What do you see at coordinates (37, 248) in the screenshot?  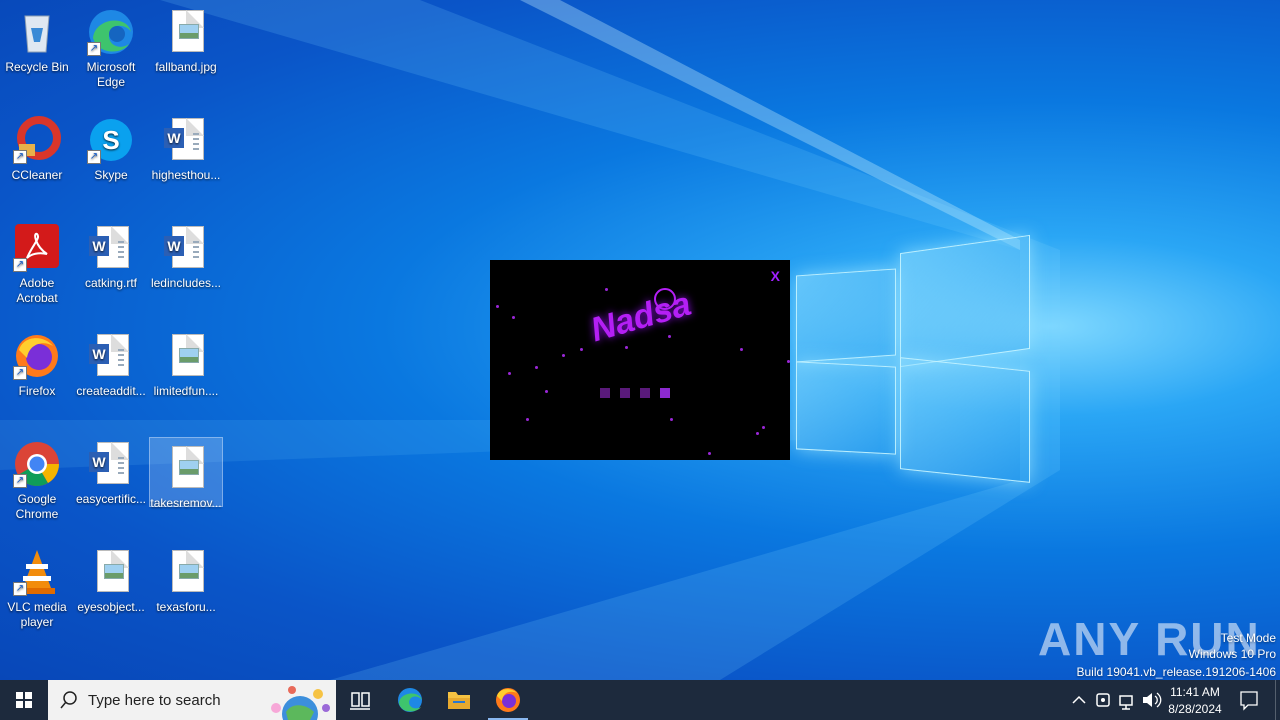 I see `adobe-acrobat-icon: ↗` at bounding box center [37, 248].